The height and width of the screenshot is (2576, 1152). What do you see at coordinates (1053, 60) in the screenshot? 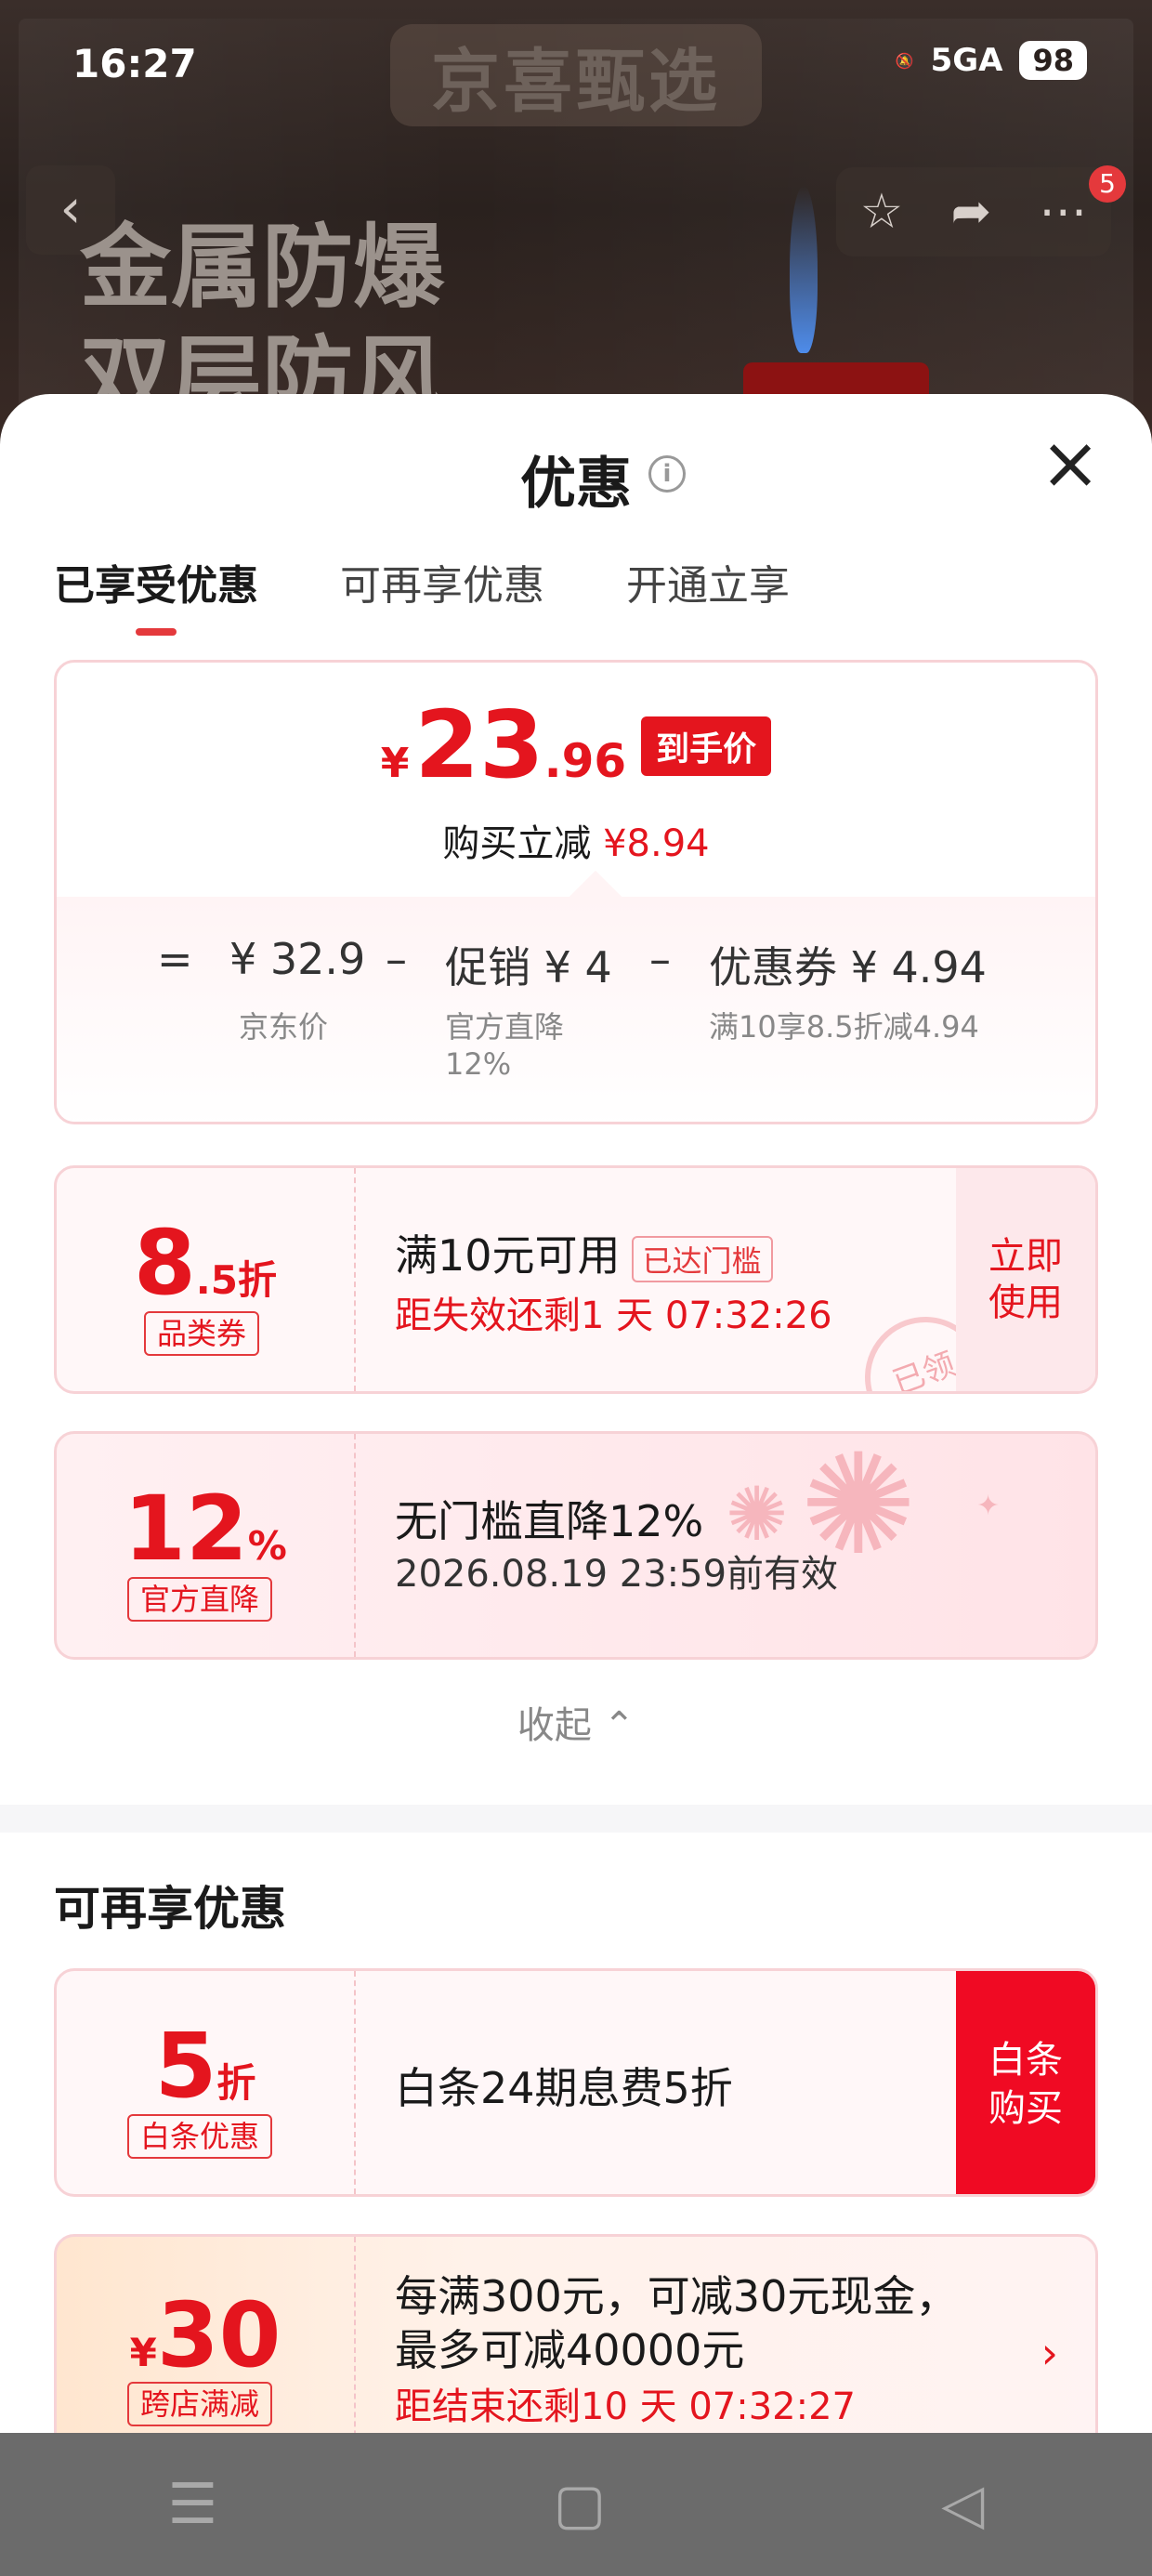
I see `battery-icon: 98` at bounding box center [1053, 60].